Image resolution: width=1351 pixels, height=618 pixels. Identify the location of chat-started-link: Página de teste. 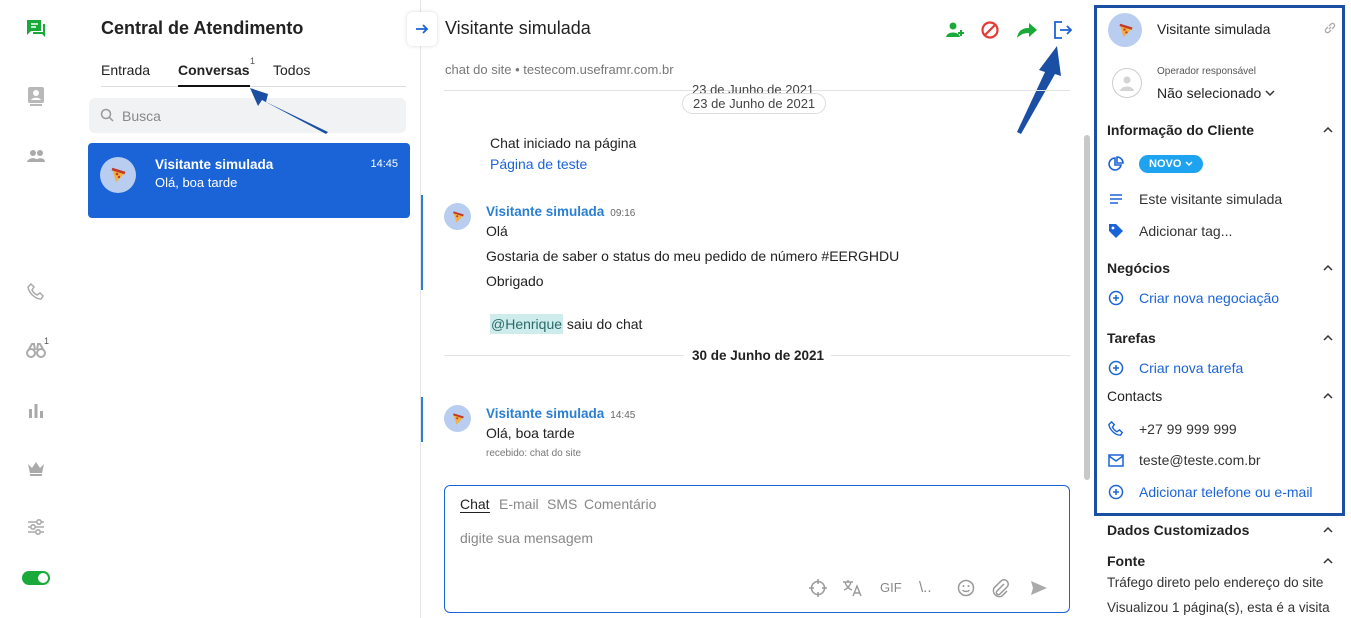
(538, 164).